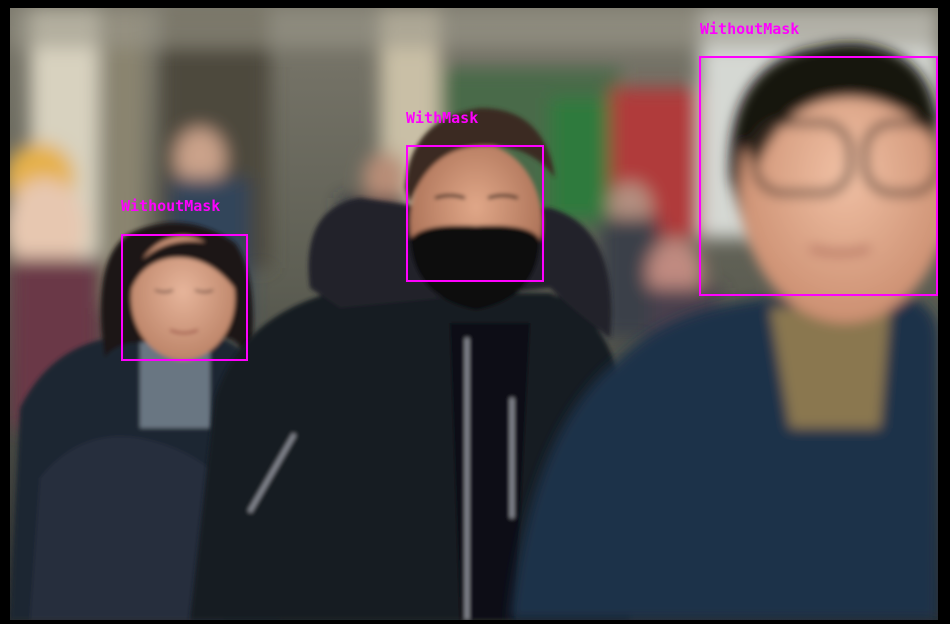  Describe the element at coordinates (818, 176) in the screenshot. I see `detection-box-front-man` at that location.